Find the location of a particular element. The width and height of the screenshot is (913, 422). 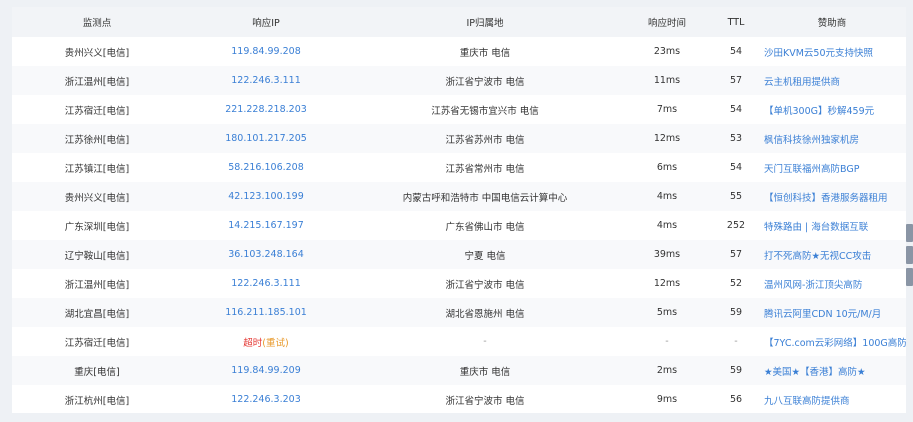

ttl-value: - is located at coordinates (736, 341).